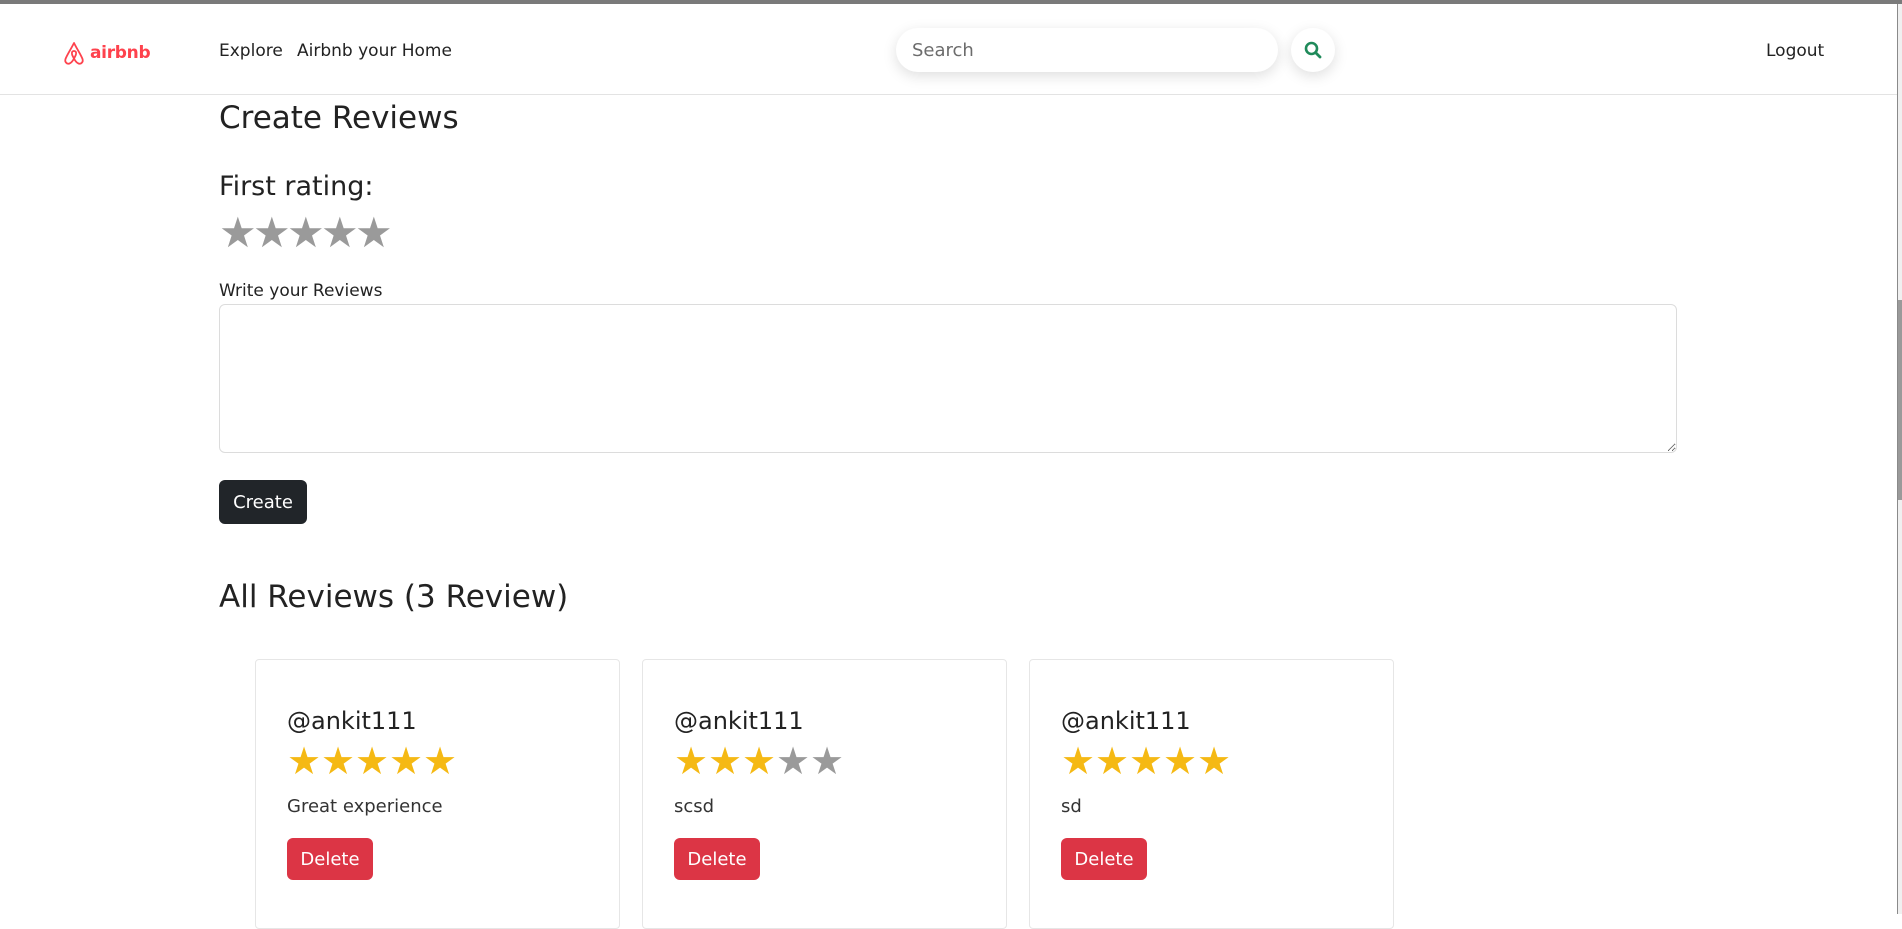 The width and height of the screenshot is (1902, 929). I want to click on review-comment: sd, so click(1071, 806).